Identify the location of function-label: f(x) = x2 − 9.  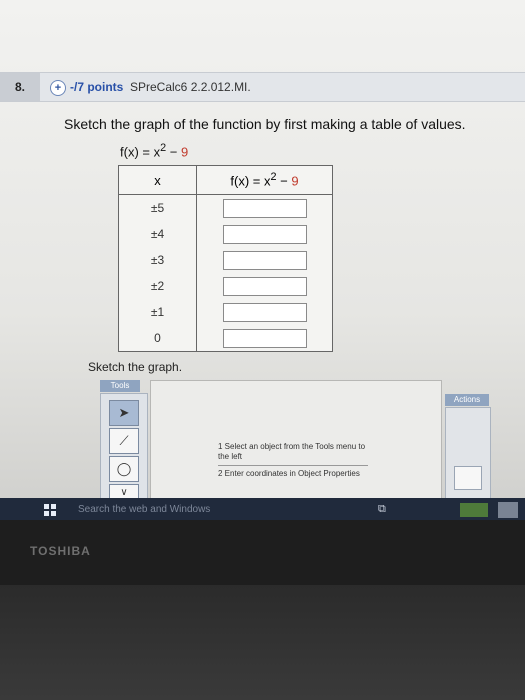
(154, 150).